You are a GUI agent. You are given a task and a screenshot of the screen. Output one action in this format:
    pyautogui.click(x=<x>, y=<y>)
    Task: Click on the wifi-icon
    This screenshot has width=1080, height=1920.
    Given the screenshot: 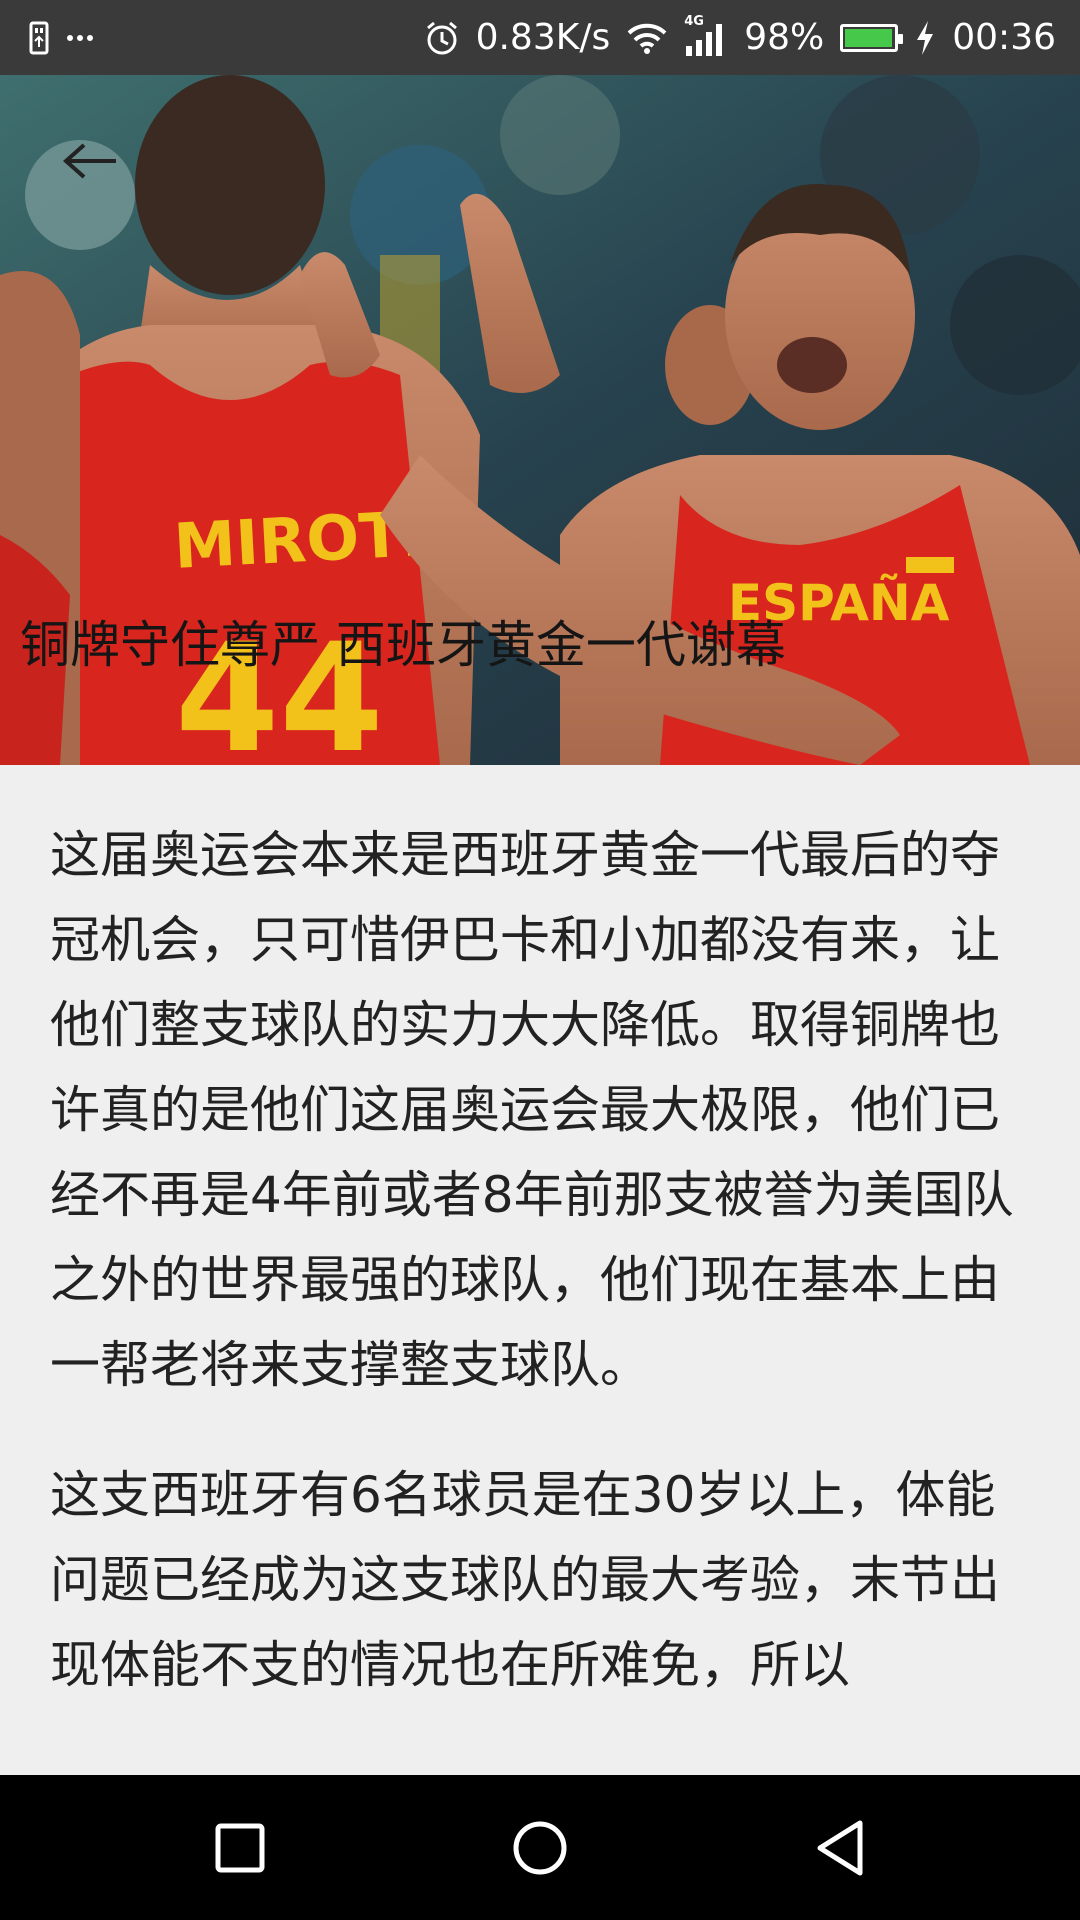 What is the action you would take?
    pyautogui.click(x=647, y=38)
    